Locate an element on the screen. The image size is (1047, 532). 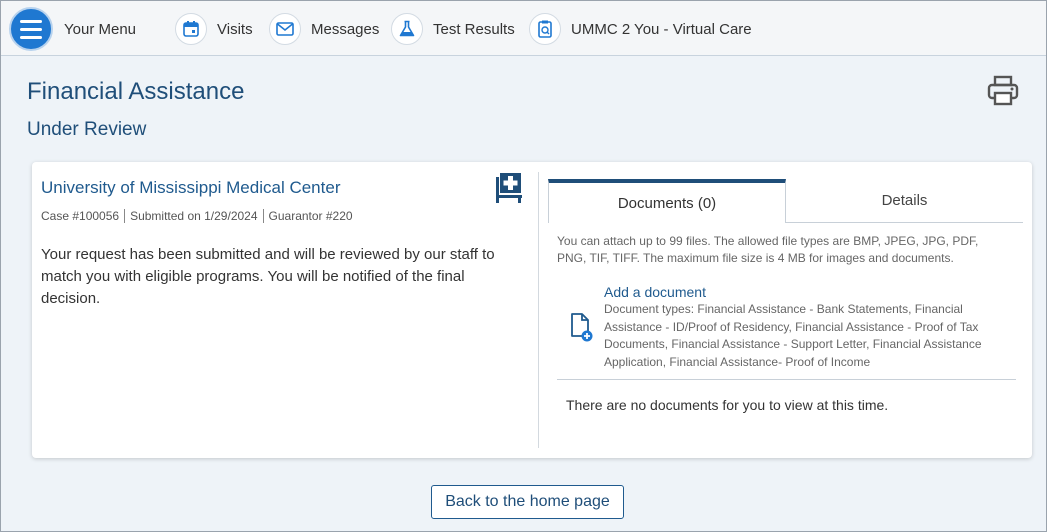
nav-label: Visits is located at coordinates (235, 29).